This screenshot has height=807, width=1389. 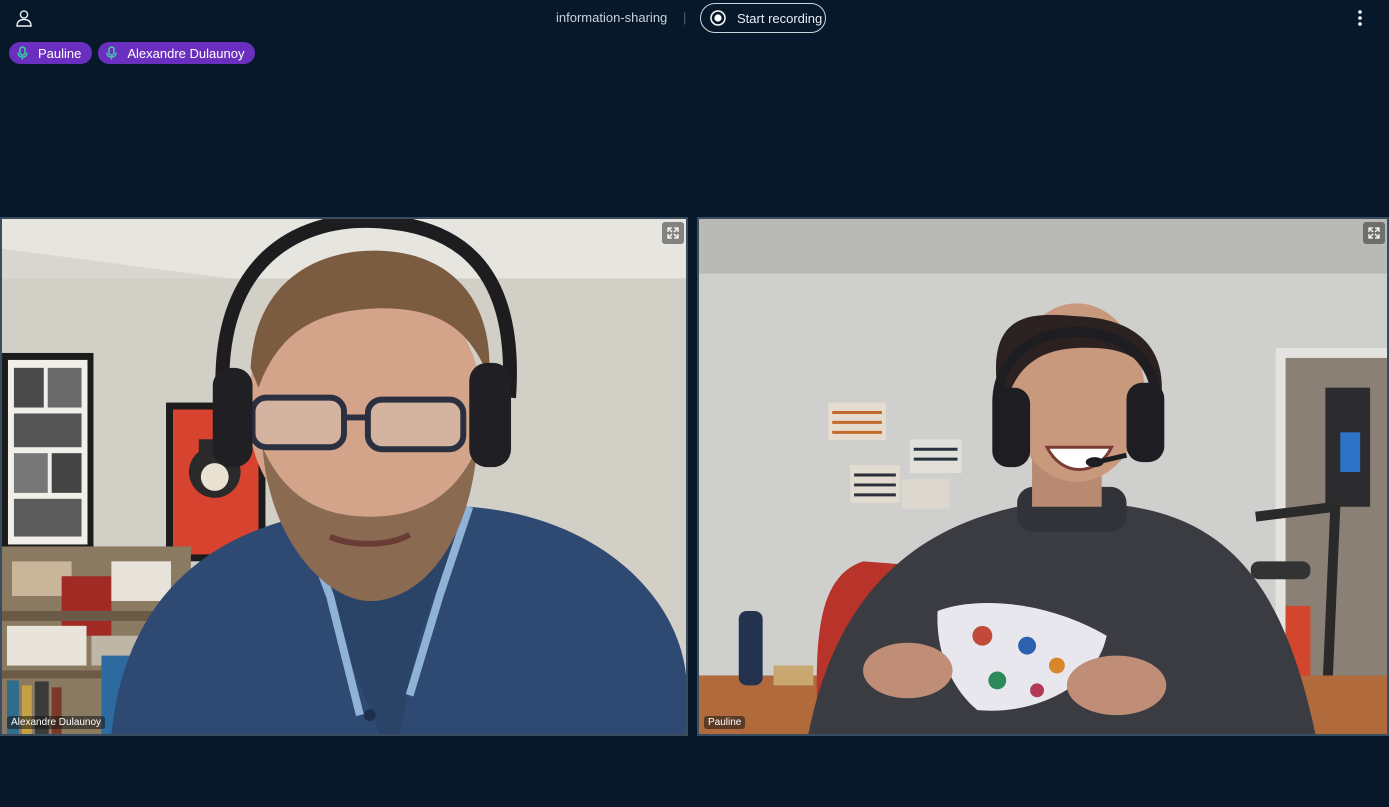 What do you see at coordinates (780, 18) in the screenshot?
I see `start-recording-label: Start recording` at bounding box center [780, 18].